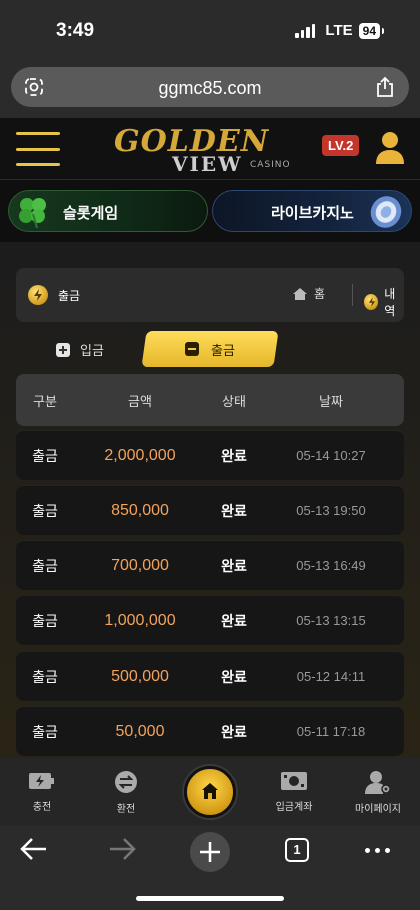 The image size is (420, 910). I want to click on tab-deposit: 입금, so click(80, 349).